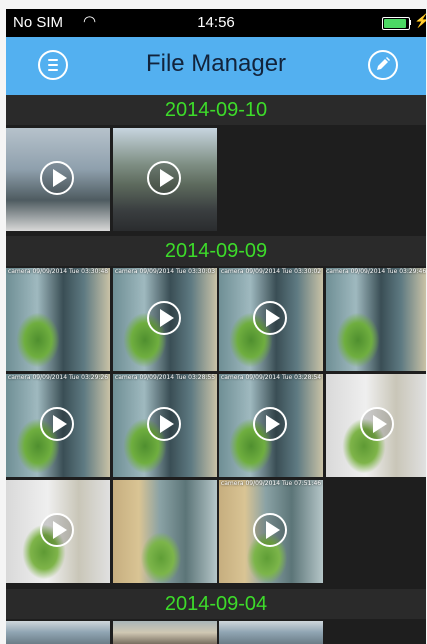 The width and height of the screenshot is (427, 644). Describe the element at coordinates (271, 483) in the screenshot. I see `thumbnail-timestamp: camera 09/09/2014 Tue 07:51:46` at that location.